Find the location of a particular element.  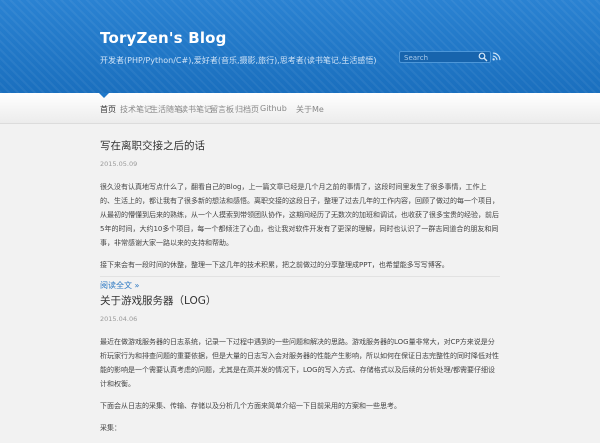

nav-item-reading: 读书笔记 is located at coordinates (196, 109).